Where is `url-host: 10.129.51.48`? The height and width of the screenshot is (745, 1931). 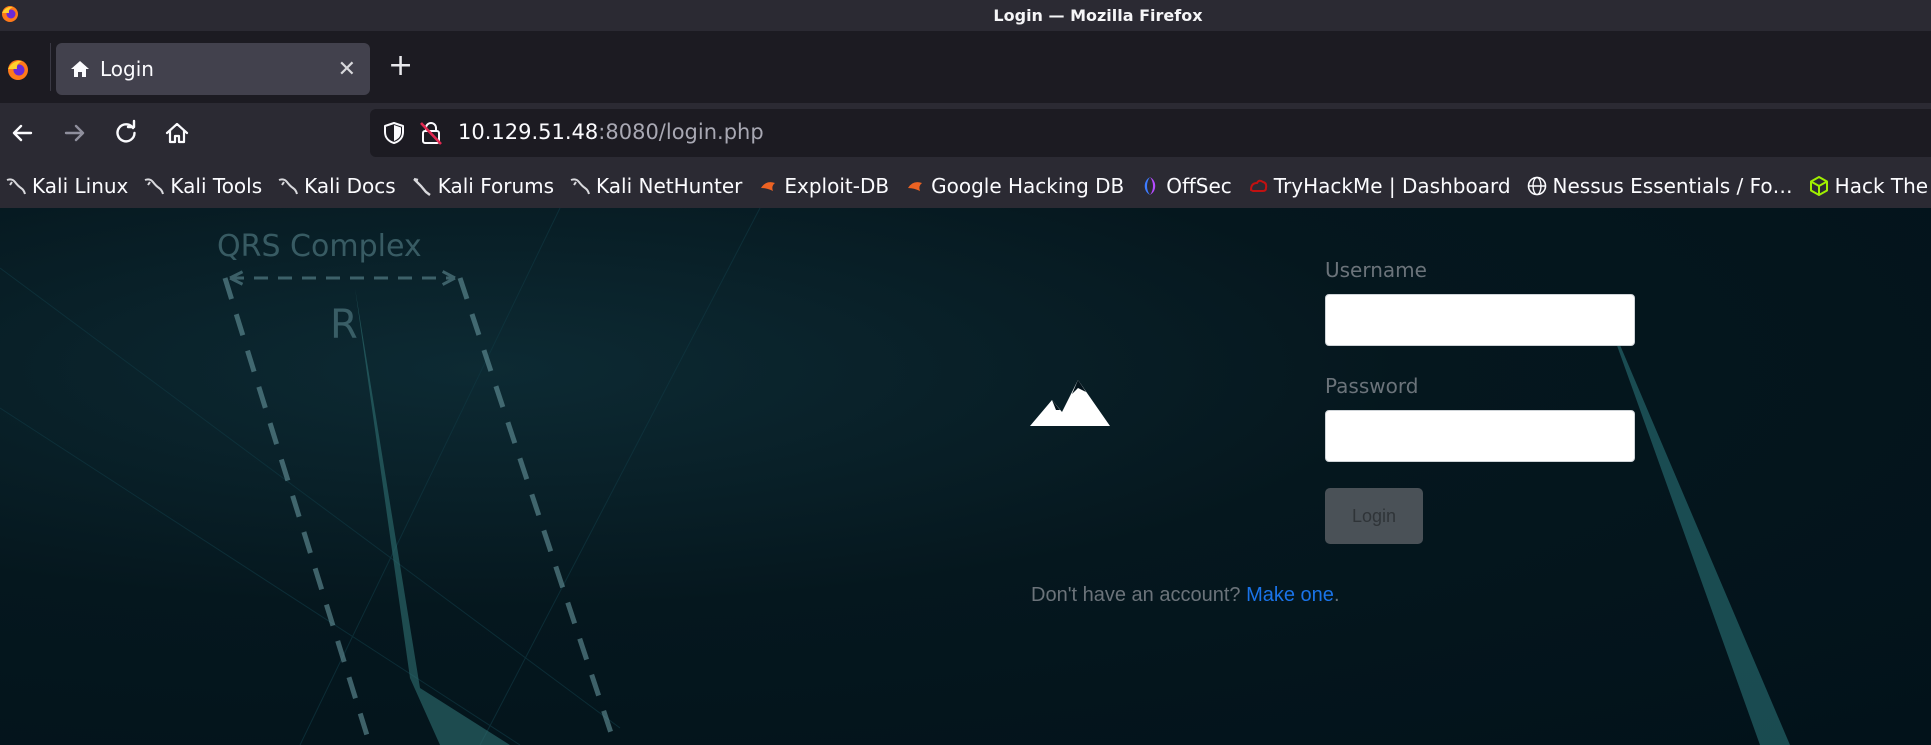 url-host: 10.129.51.48 is located at coordinates (528, 132).